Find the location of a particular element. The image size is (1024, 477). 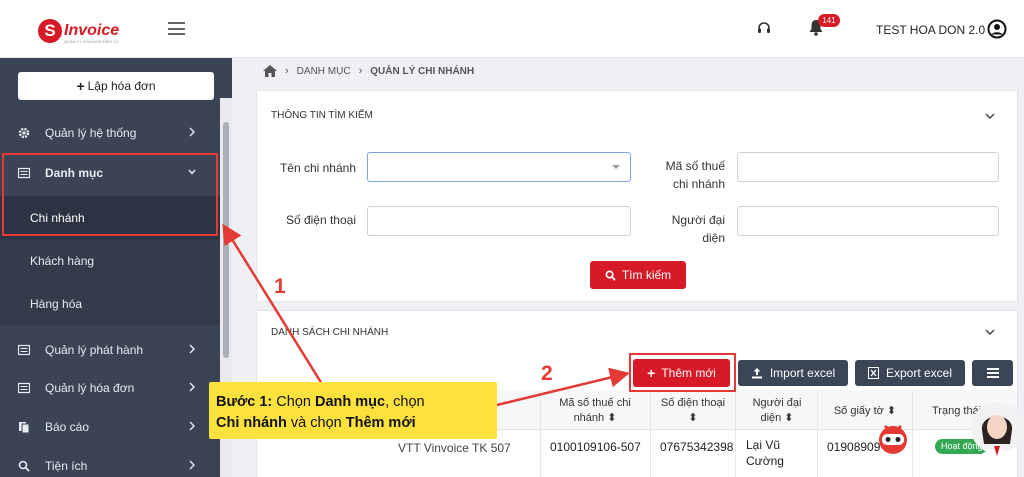

column-menu-button is located at coordinates (992, 373).